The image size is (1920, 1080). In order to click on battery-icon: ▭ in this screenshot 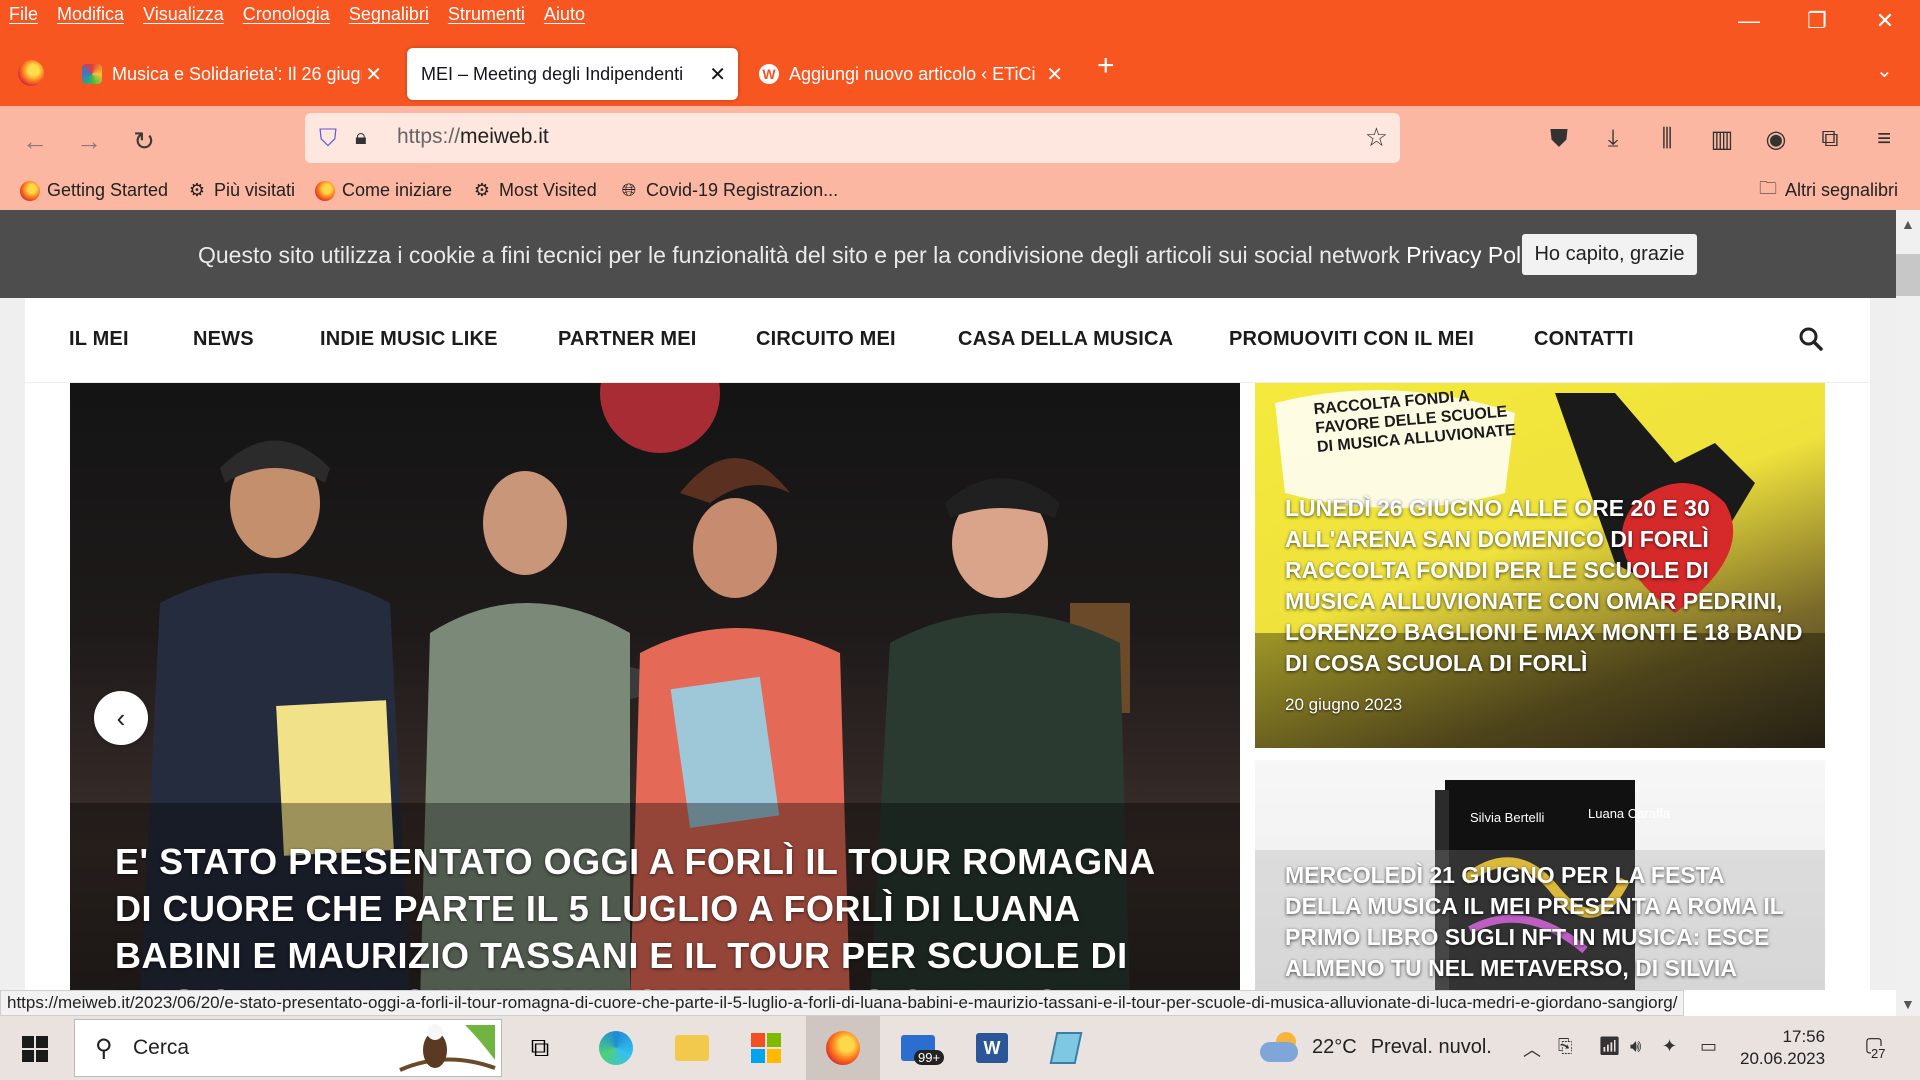, I will do `click(1708, 1046)`.